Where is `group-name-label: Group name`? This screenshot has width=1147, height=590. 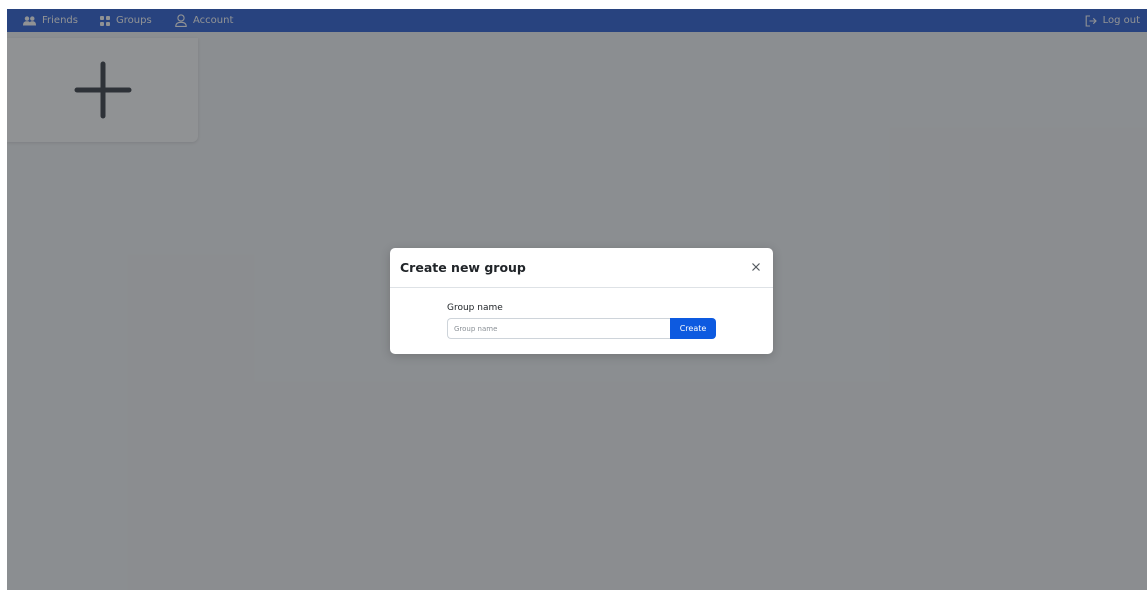 group-name-label: Group name is located at coordinates (475, 308).